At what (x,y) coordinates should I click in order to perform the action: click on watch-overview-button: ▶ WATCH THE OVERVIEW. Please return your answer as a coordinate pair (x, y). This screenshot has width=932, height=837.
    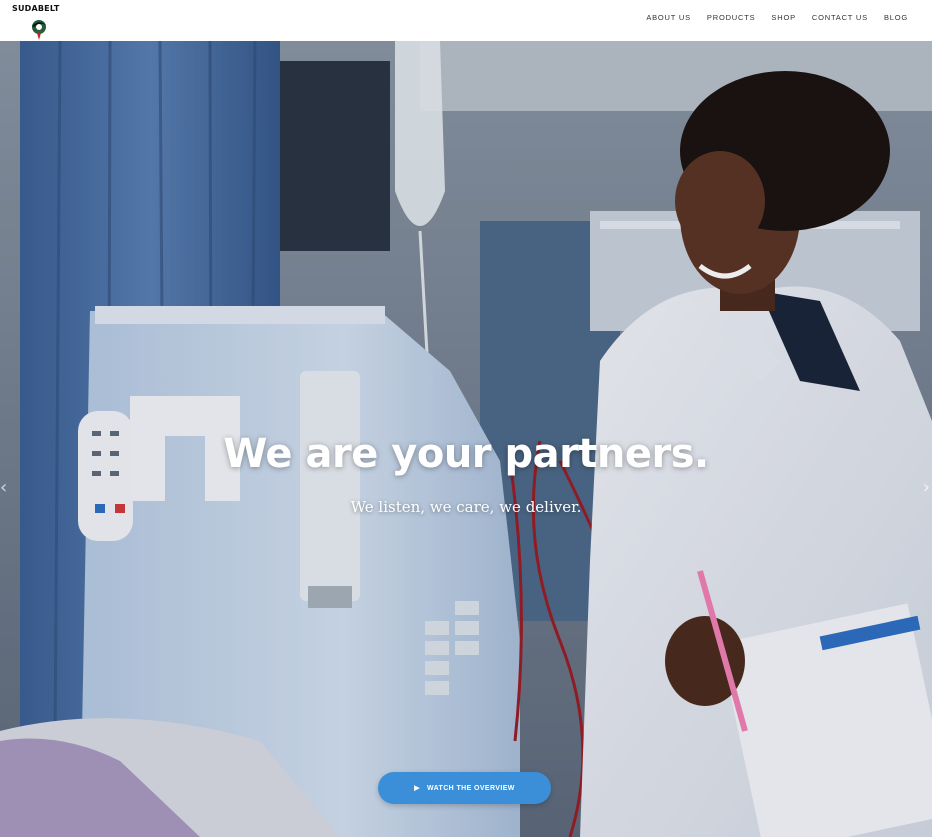
    Looking at the image, I should click on (464, 788).